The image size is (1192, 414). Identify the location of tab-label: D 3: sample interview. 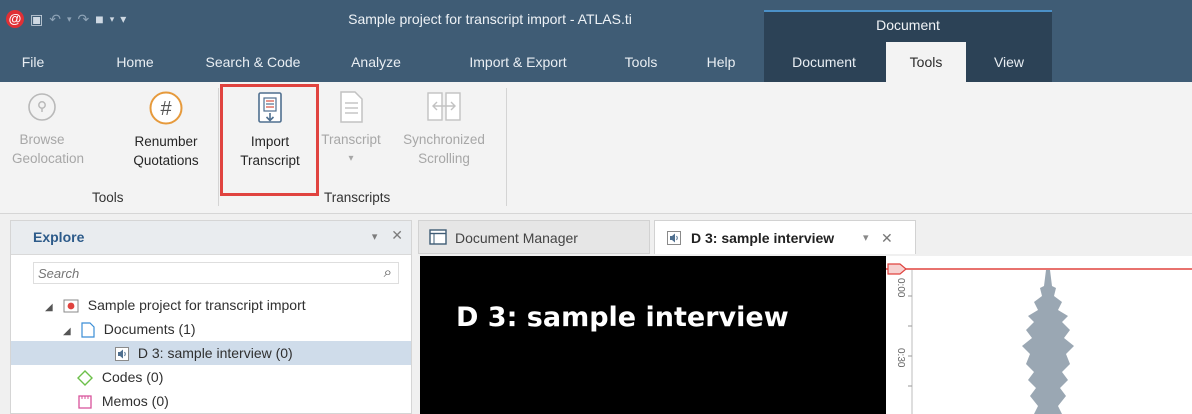
(763, 238).